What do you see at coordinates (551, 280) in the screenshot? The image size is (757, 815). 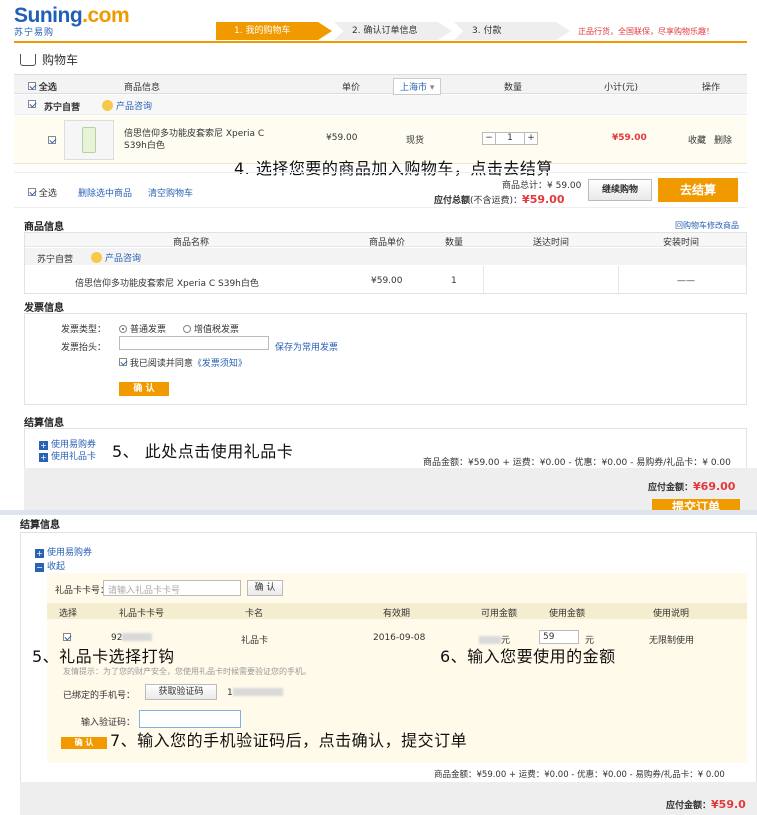 I see `delivery-time-cell` at bounding box center [551, 280].